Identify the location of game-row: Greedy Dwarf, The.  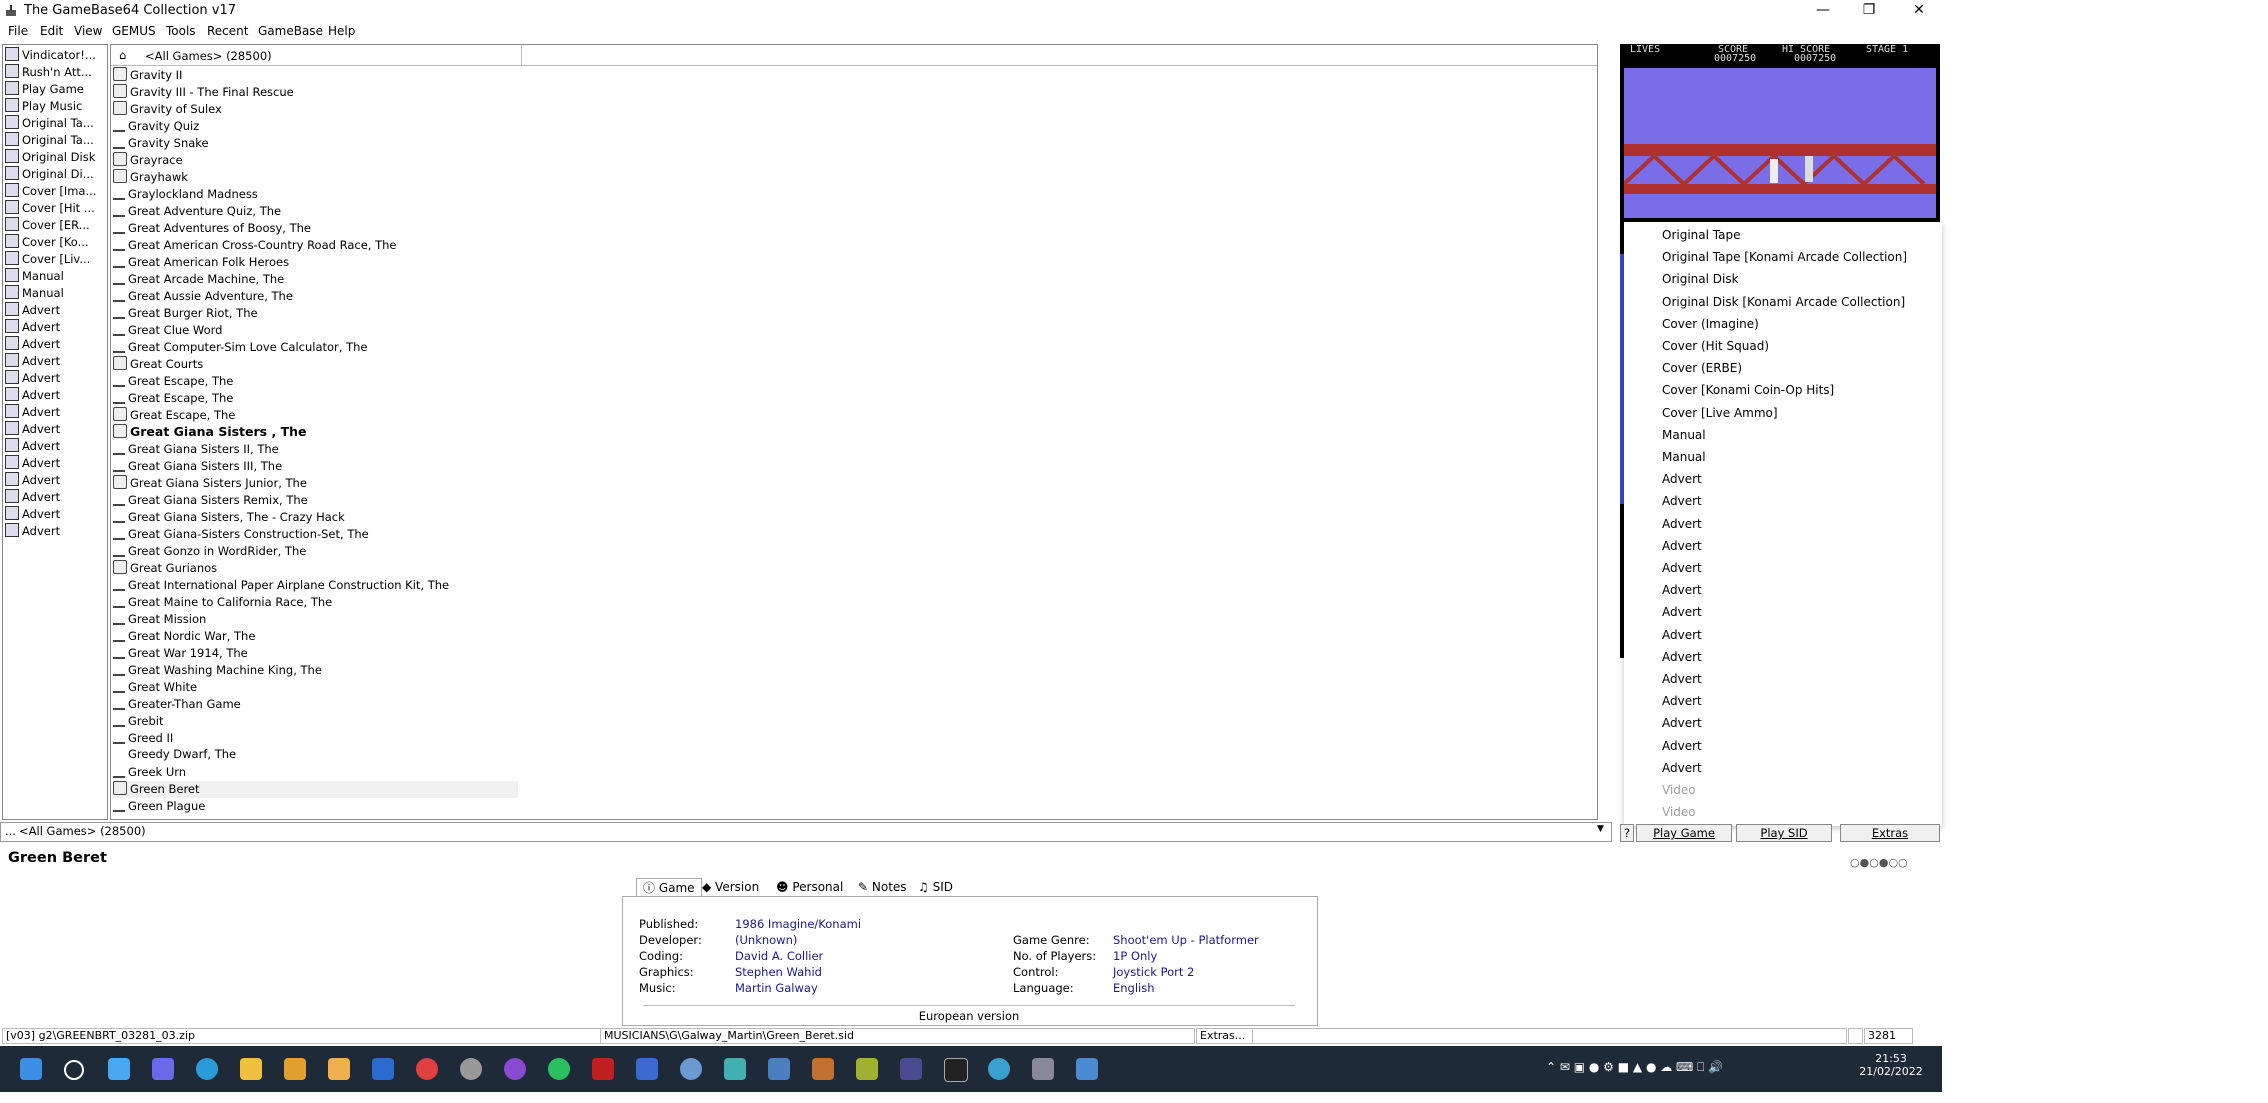
(174, 755).